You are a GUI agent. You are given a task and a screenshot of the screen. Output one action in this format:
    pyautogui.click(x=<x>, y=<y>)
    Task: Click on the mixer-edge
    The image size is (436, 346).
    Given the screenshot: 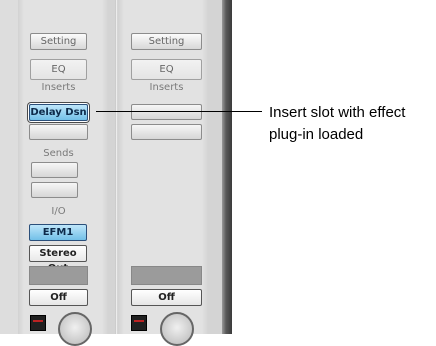 What is the action you would take?
    pyautogui.click(x=227, y=167)
    